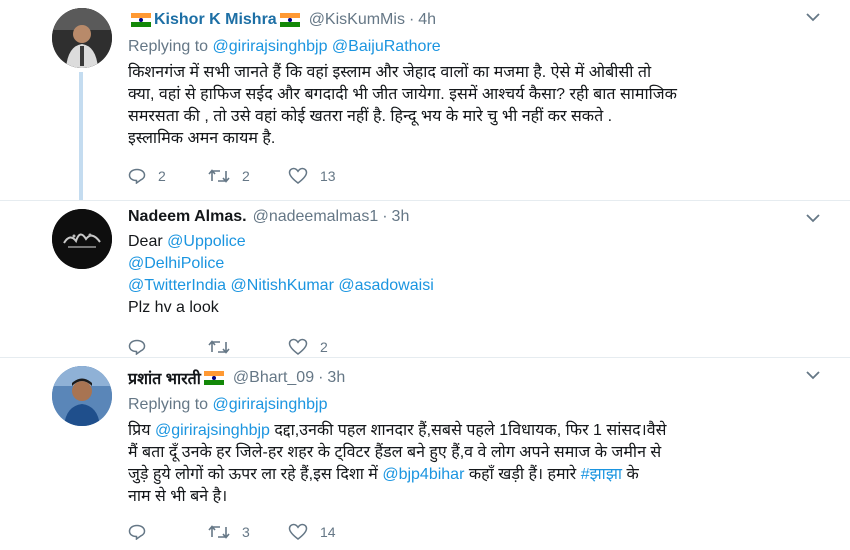  What do you see at coordinates (176, 263) in the screenshot?
I see `mention-link: @DelhiPolice` at bounding box center [176, 263].